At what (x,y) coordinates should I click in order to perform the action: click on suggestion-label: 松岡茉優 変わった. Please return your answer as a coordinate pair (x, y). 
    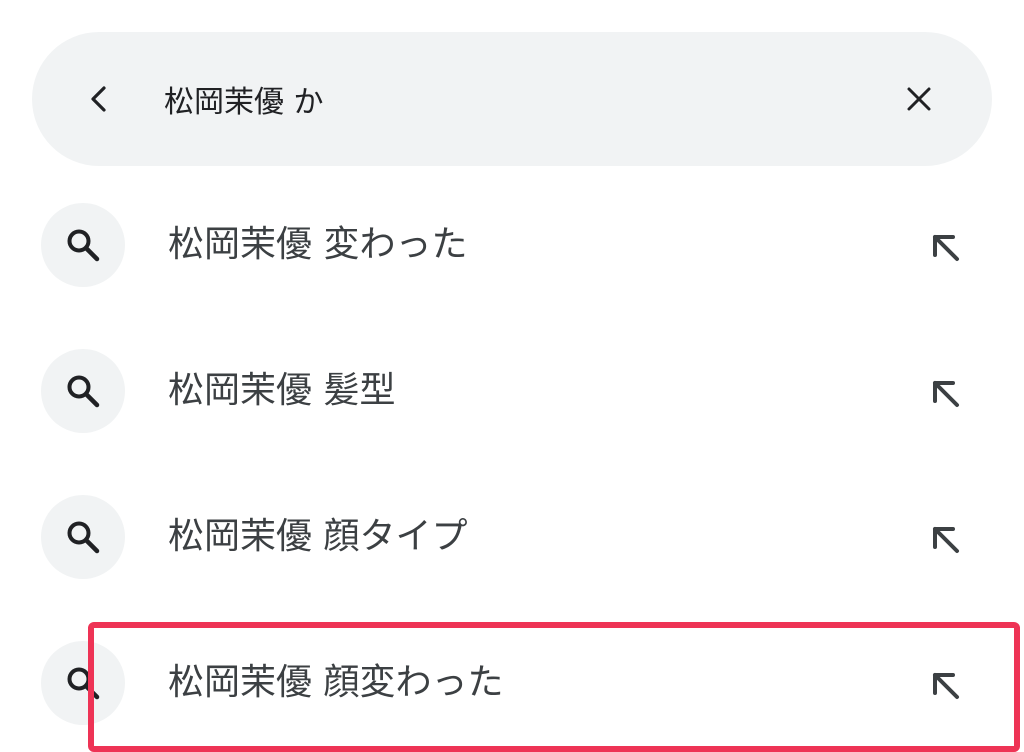
    Looking at the image, I should click on (318, 244).